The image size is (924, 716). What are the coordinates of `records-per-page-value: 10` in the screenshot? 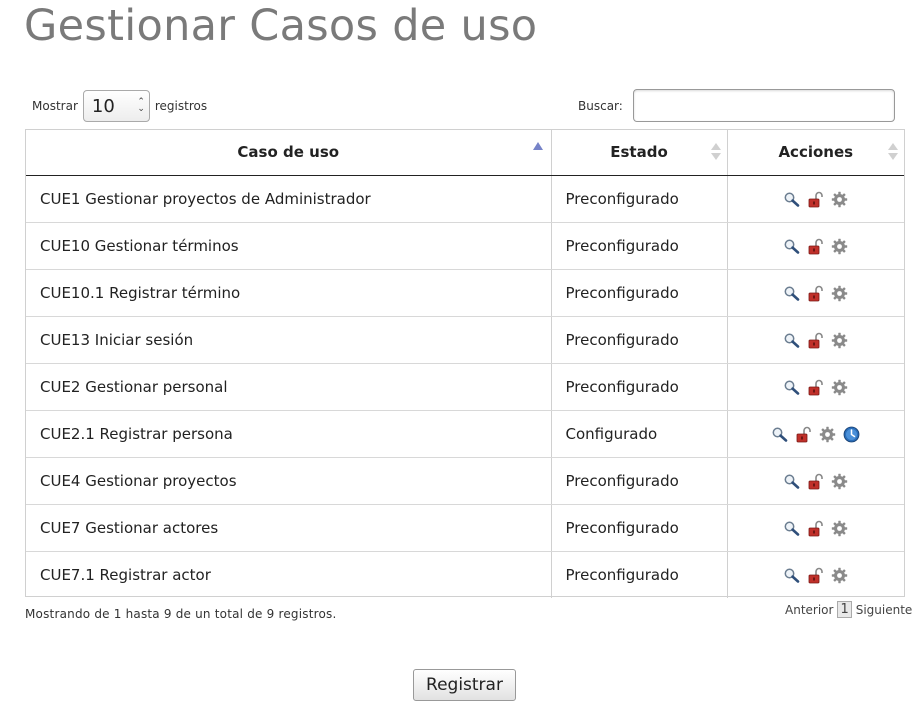 It's located at (103, 106).